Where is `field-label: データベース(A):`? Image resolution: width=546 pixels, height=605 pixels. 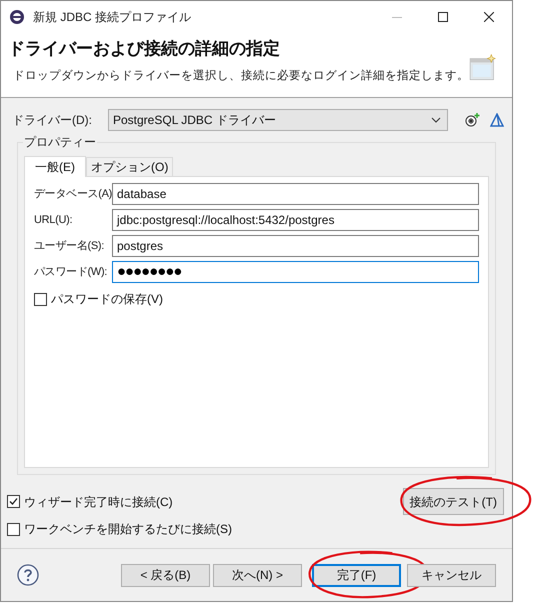 field-label: データベース(A): is located at coordinates (73, 194).